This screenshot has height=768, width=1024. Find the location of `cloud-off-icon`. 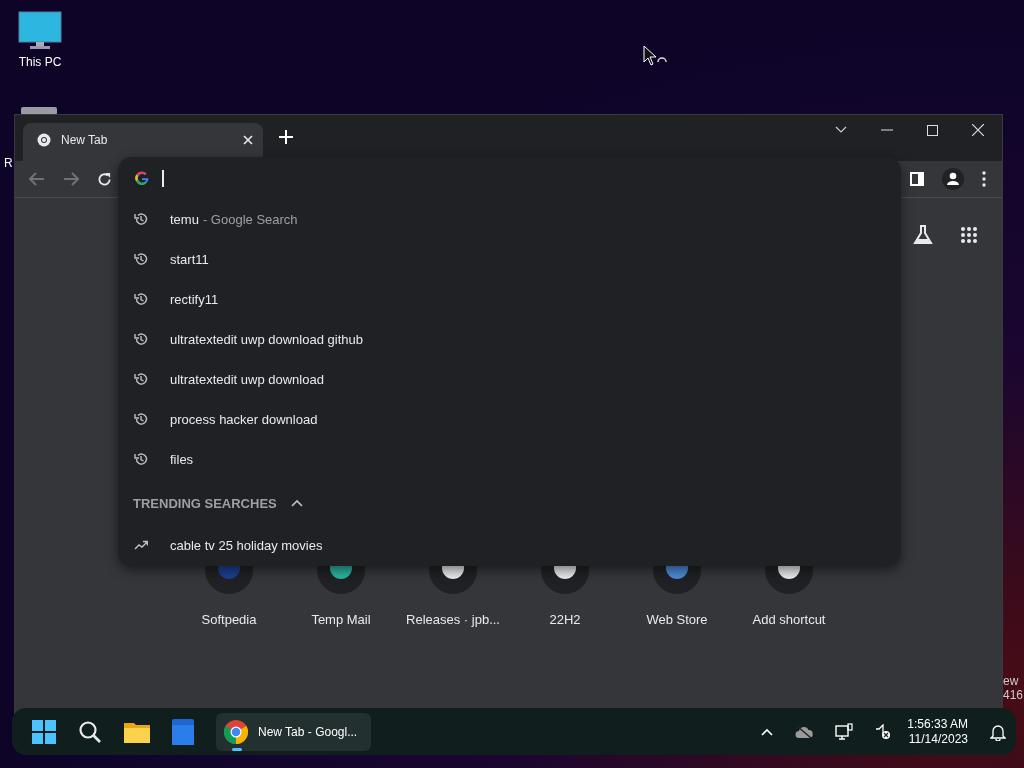

cloud-off-icon is located at coordinates (804, 731).